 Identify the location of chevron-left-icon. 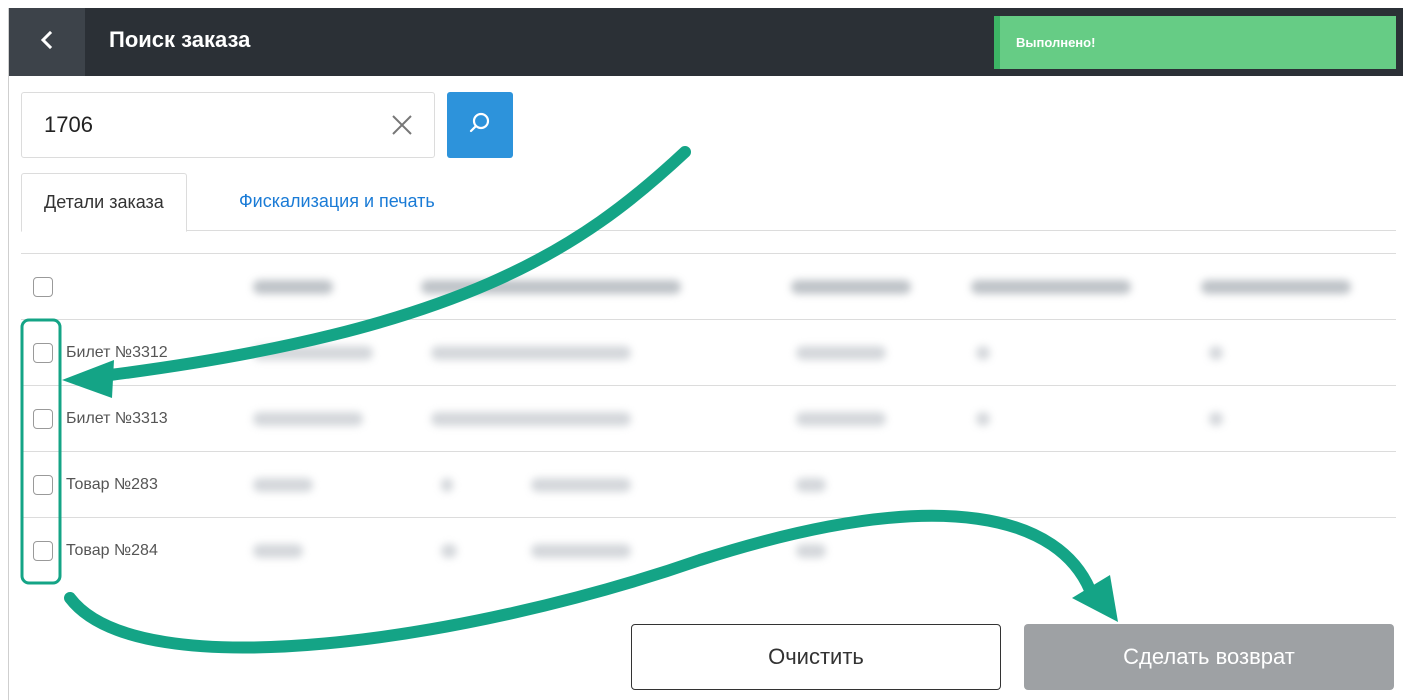
(47, 42).